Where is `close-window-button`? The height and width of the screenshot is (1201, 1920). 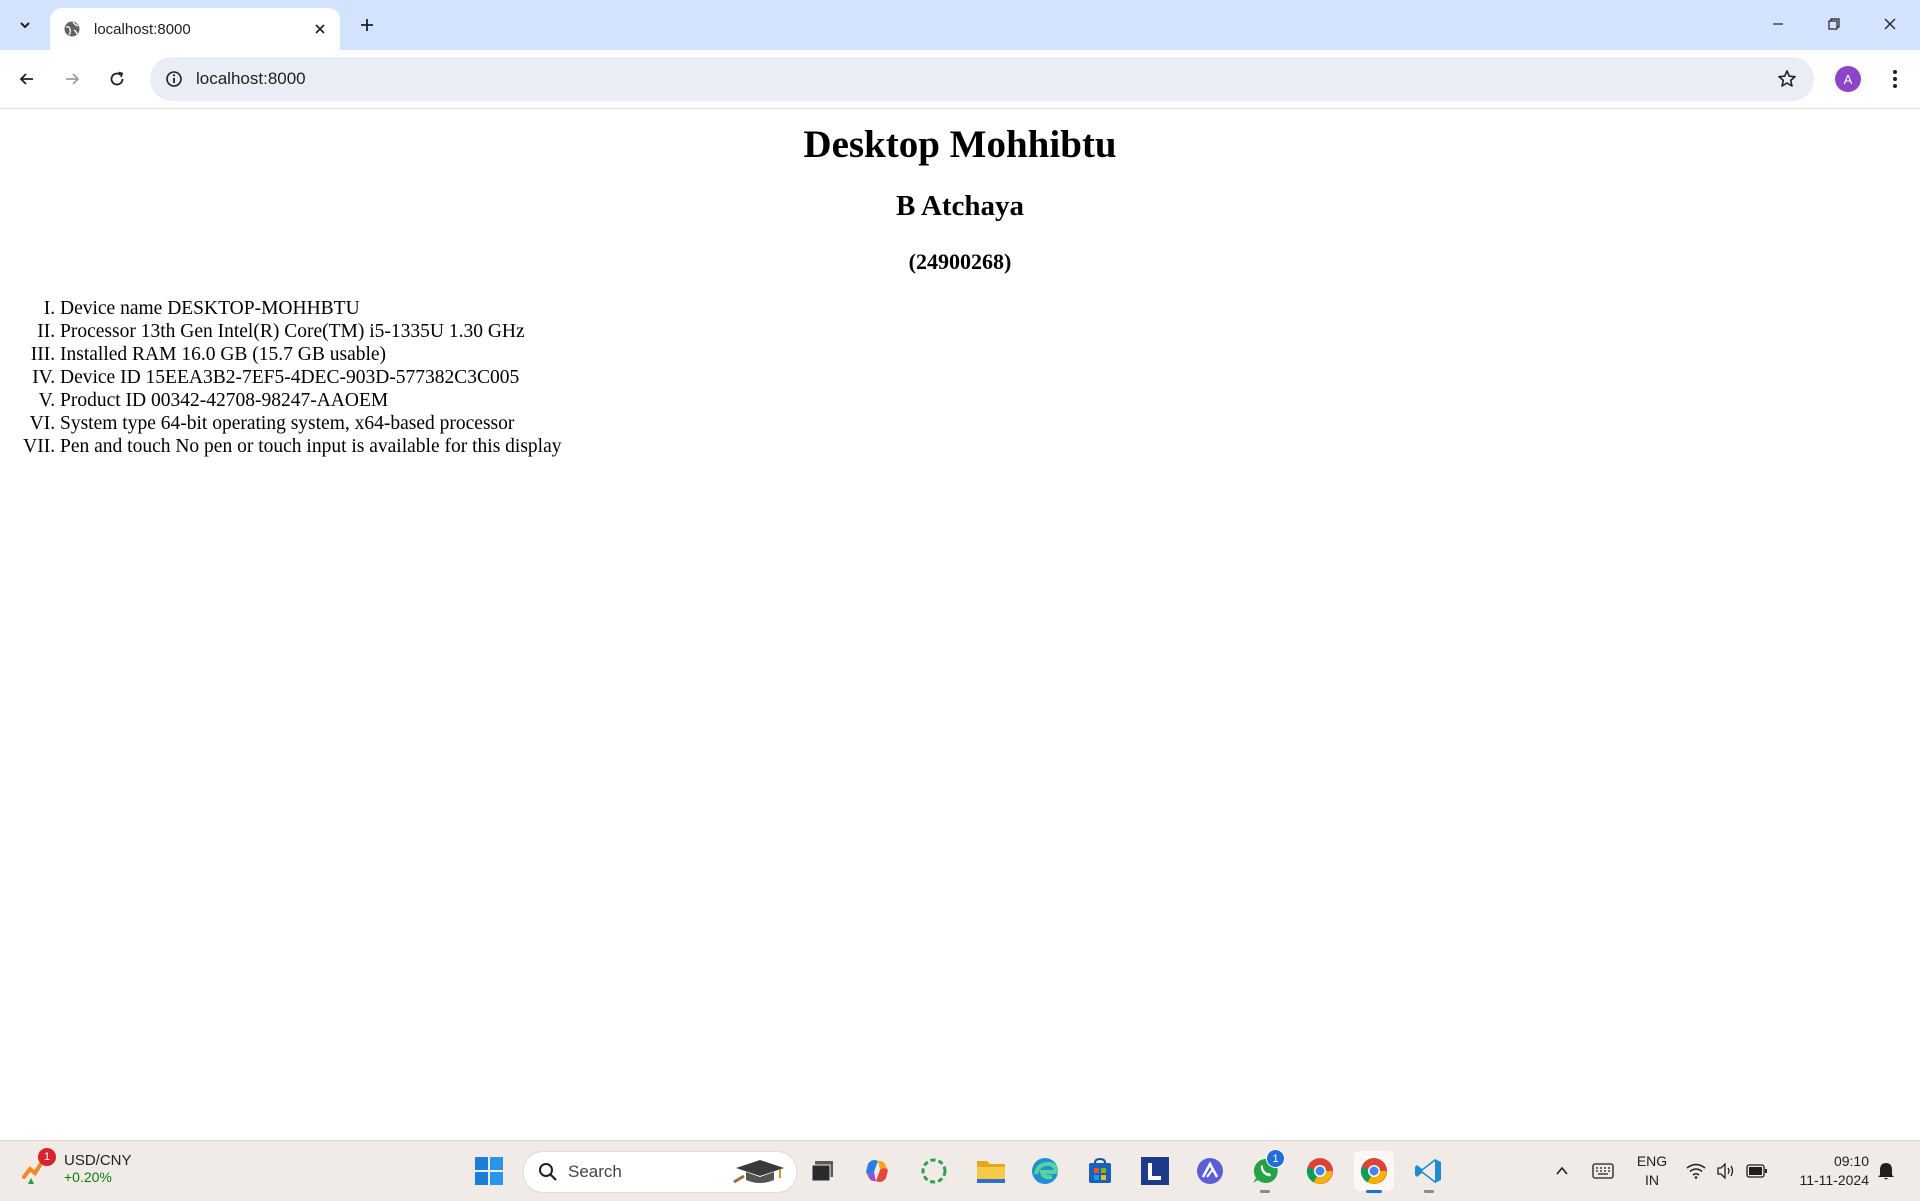 close-window-button is located at coordinates (1890, 24).